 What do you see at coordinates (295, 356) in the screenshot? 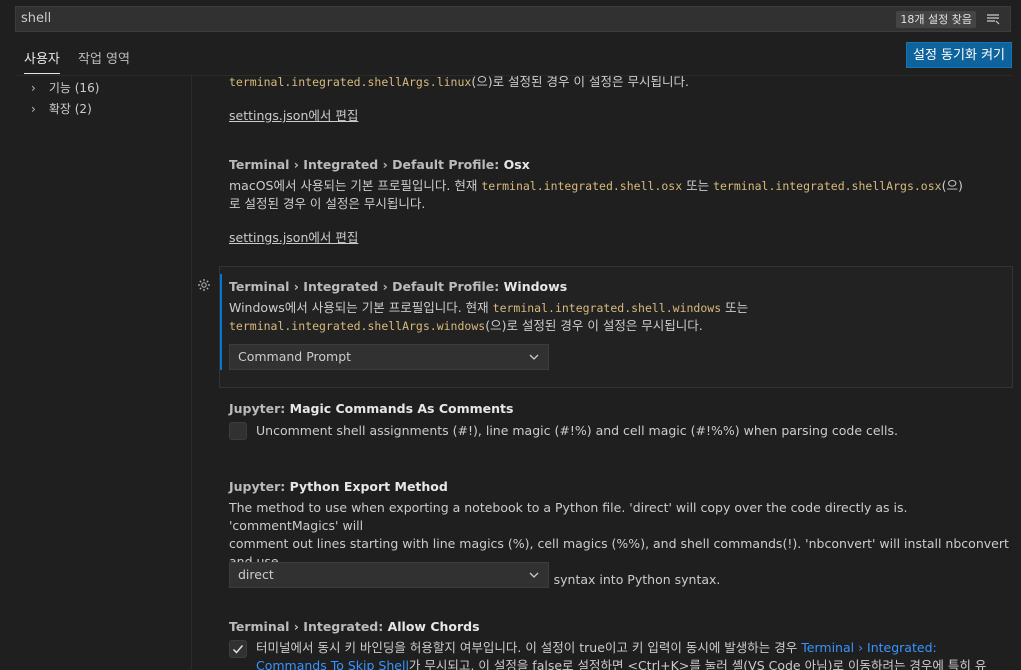
I see `select-value: Command Prompt` at bounding box center [295, 356].